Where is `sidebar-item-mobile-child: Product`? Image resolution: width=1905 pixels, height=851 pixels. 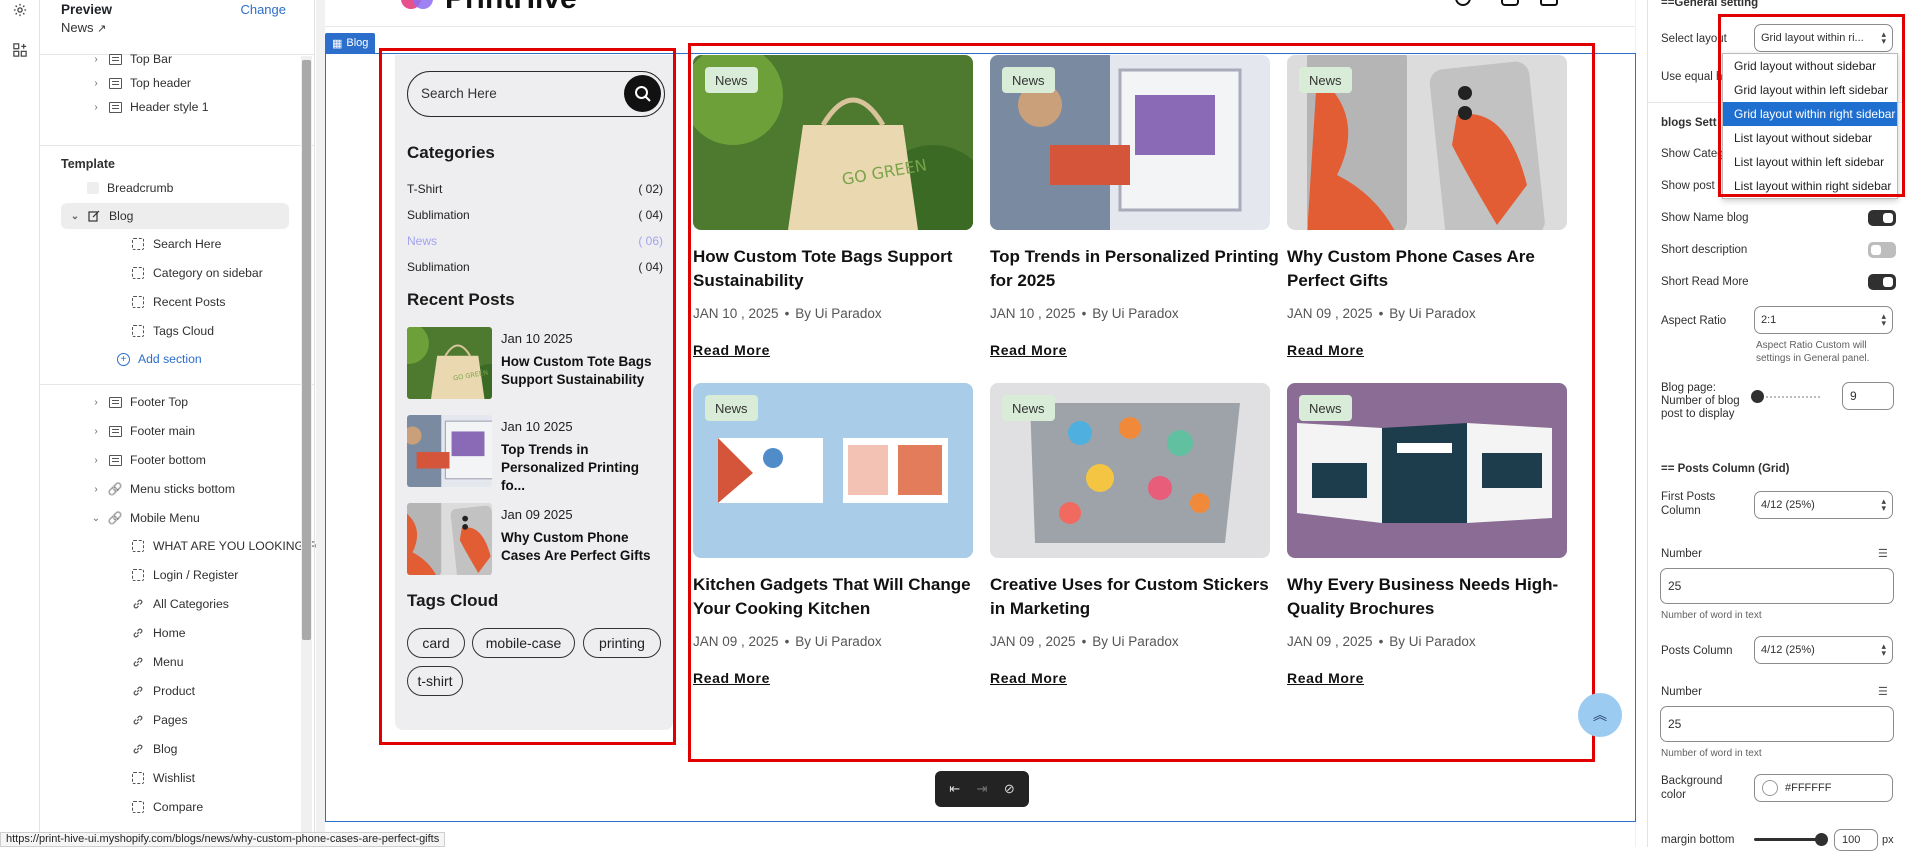 sidebar-item-mobile-child: Product is located at coordinates (163, 691).